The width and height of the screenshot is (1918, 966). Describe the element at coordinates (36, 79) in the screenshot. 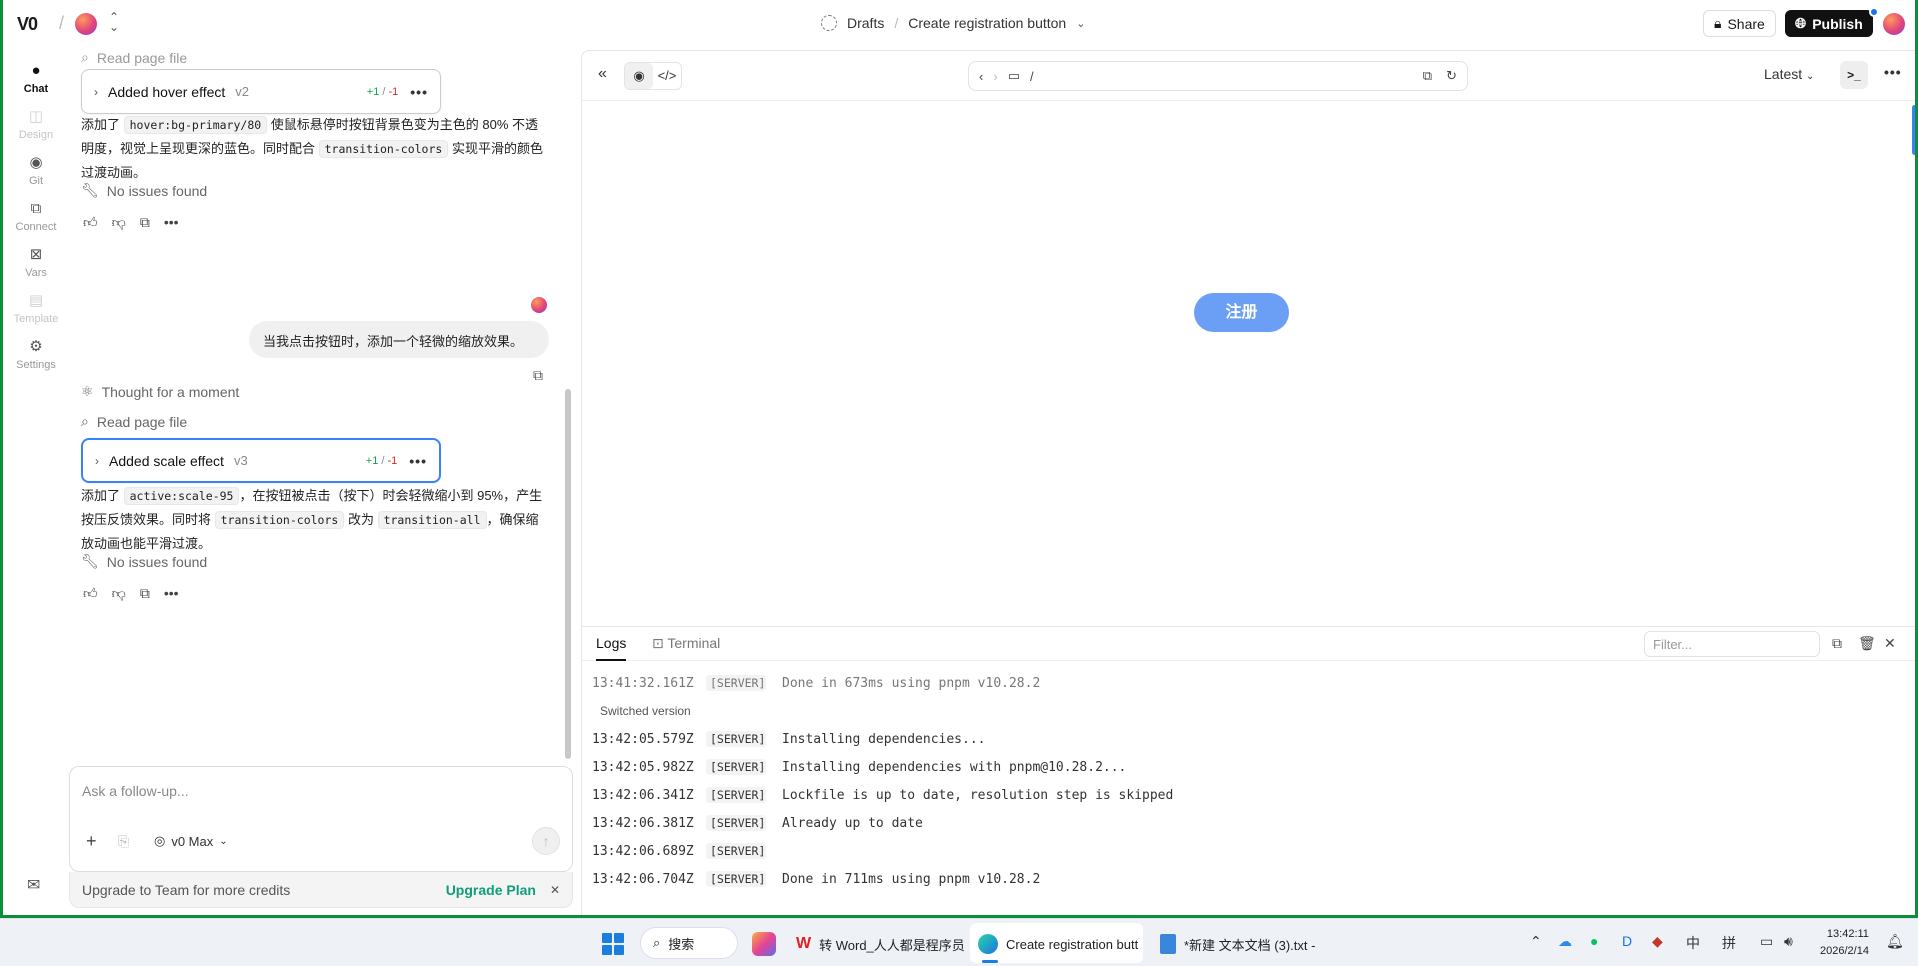

I see `rail-item-chat: ● Chat` at that location.